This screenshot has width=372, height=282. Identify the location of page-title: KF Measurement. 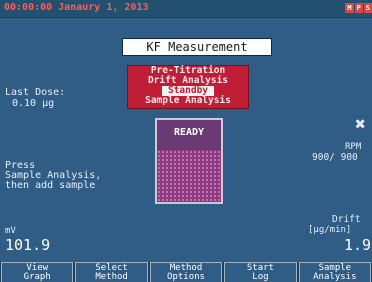
(197, 47).